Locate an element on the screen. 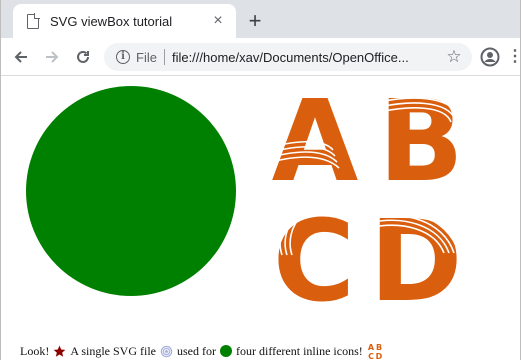 The width and height of the screenshot is (521, 360). caption-used-for: used for is located at coordinates (196, 350).